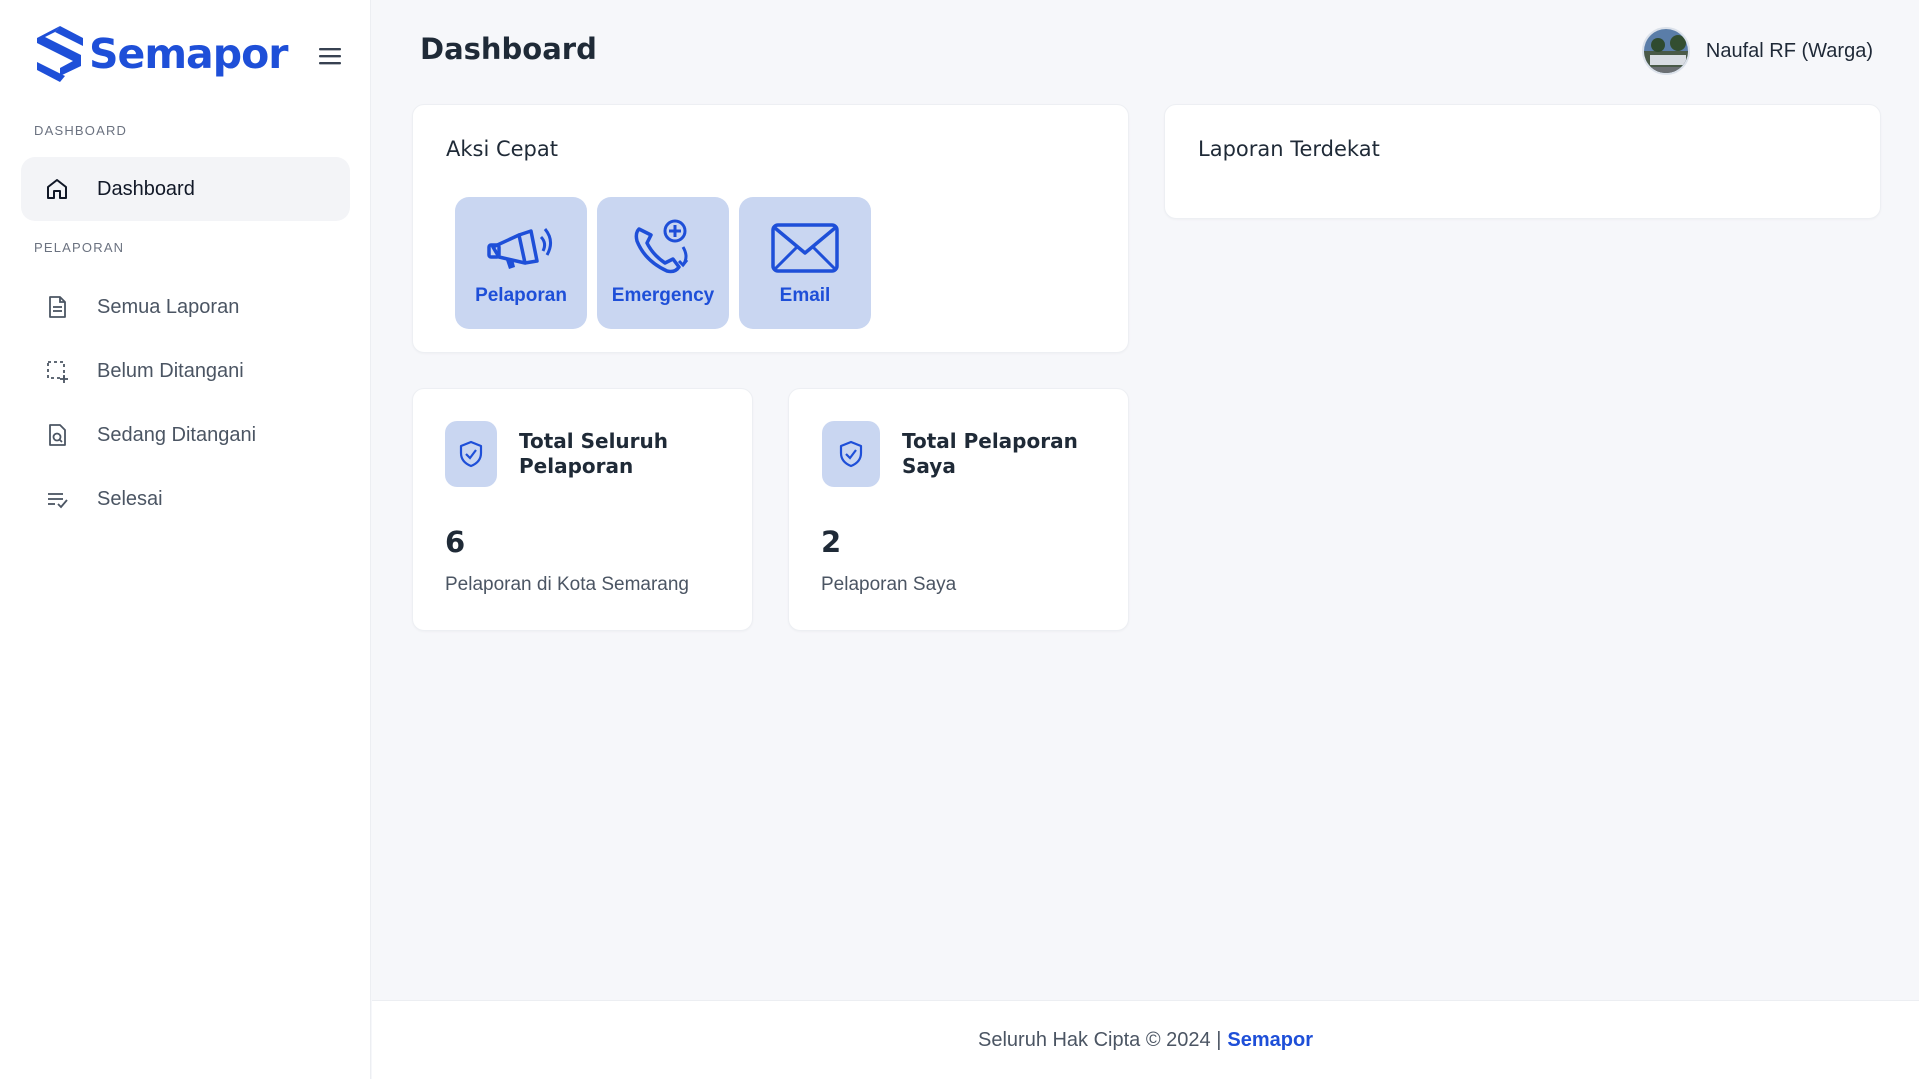 This screenshot has height=1079, width=1919. I want to click on footer: Seluruh Hak Cipta © 2024 | Semapor, so click(1145, 1039).